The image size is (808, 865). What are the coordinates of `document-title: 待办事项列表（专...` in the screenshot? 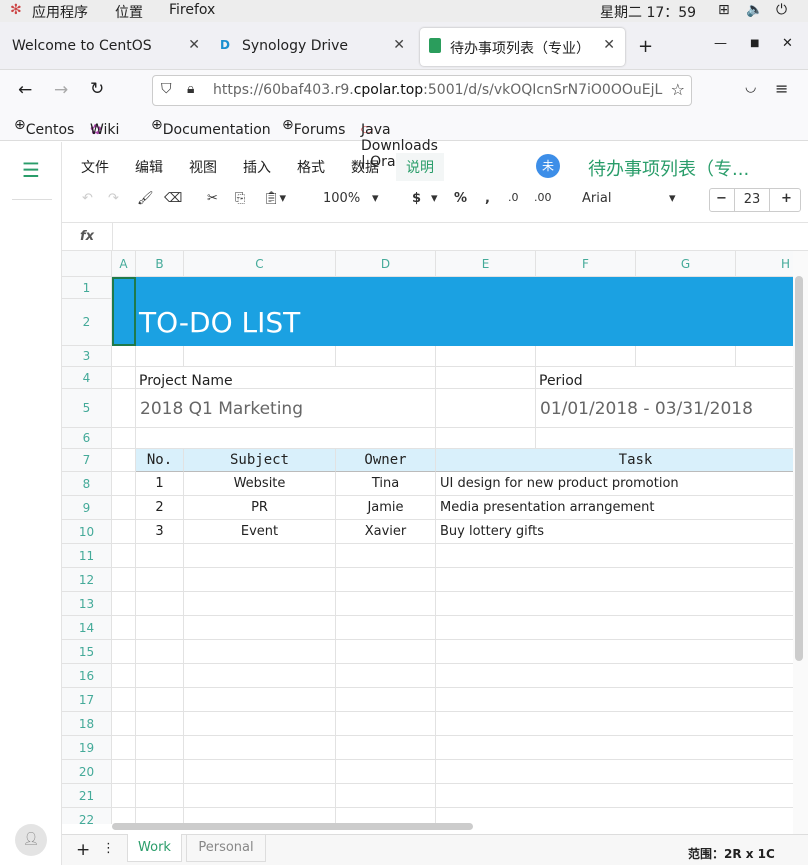 It's located at (668, 168).